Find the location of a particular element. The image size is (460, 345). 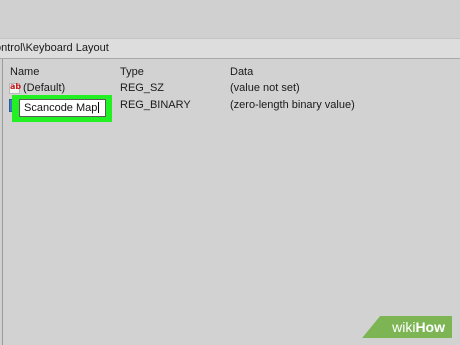

rename-input-text: Scancode Map is located at coordinates (61, 108).